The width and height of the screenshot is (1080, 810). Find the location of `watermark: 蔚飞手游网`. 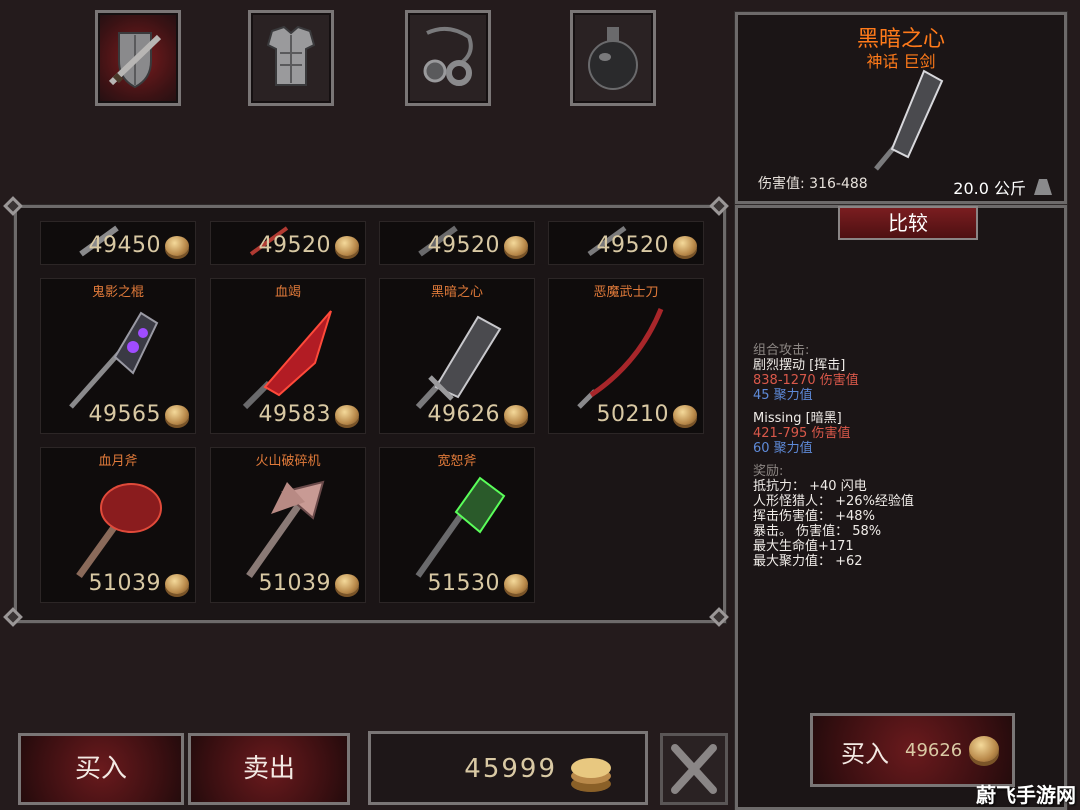

watermark: 蔚飞手游网 is located at coordinates (1026, 795).